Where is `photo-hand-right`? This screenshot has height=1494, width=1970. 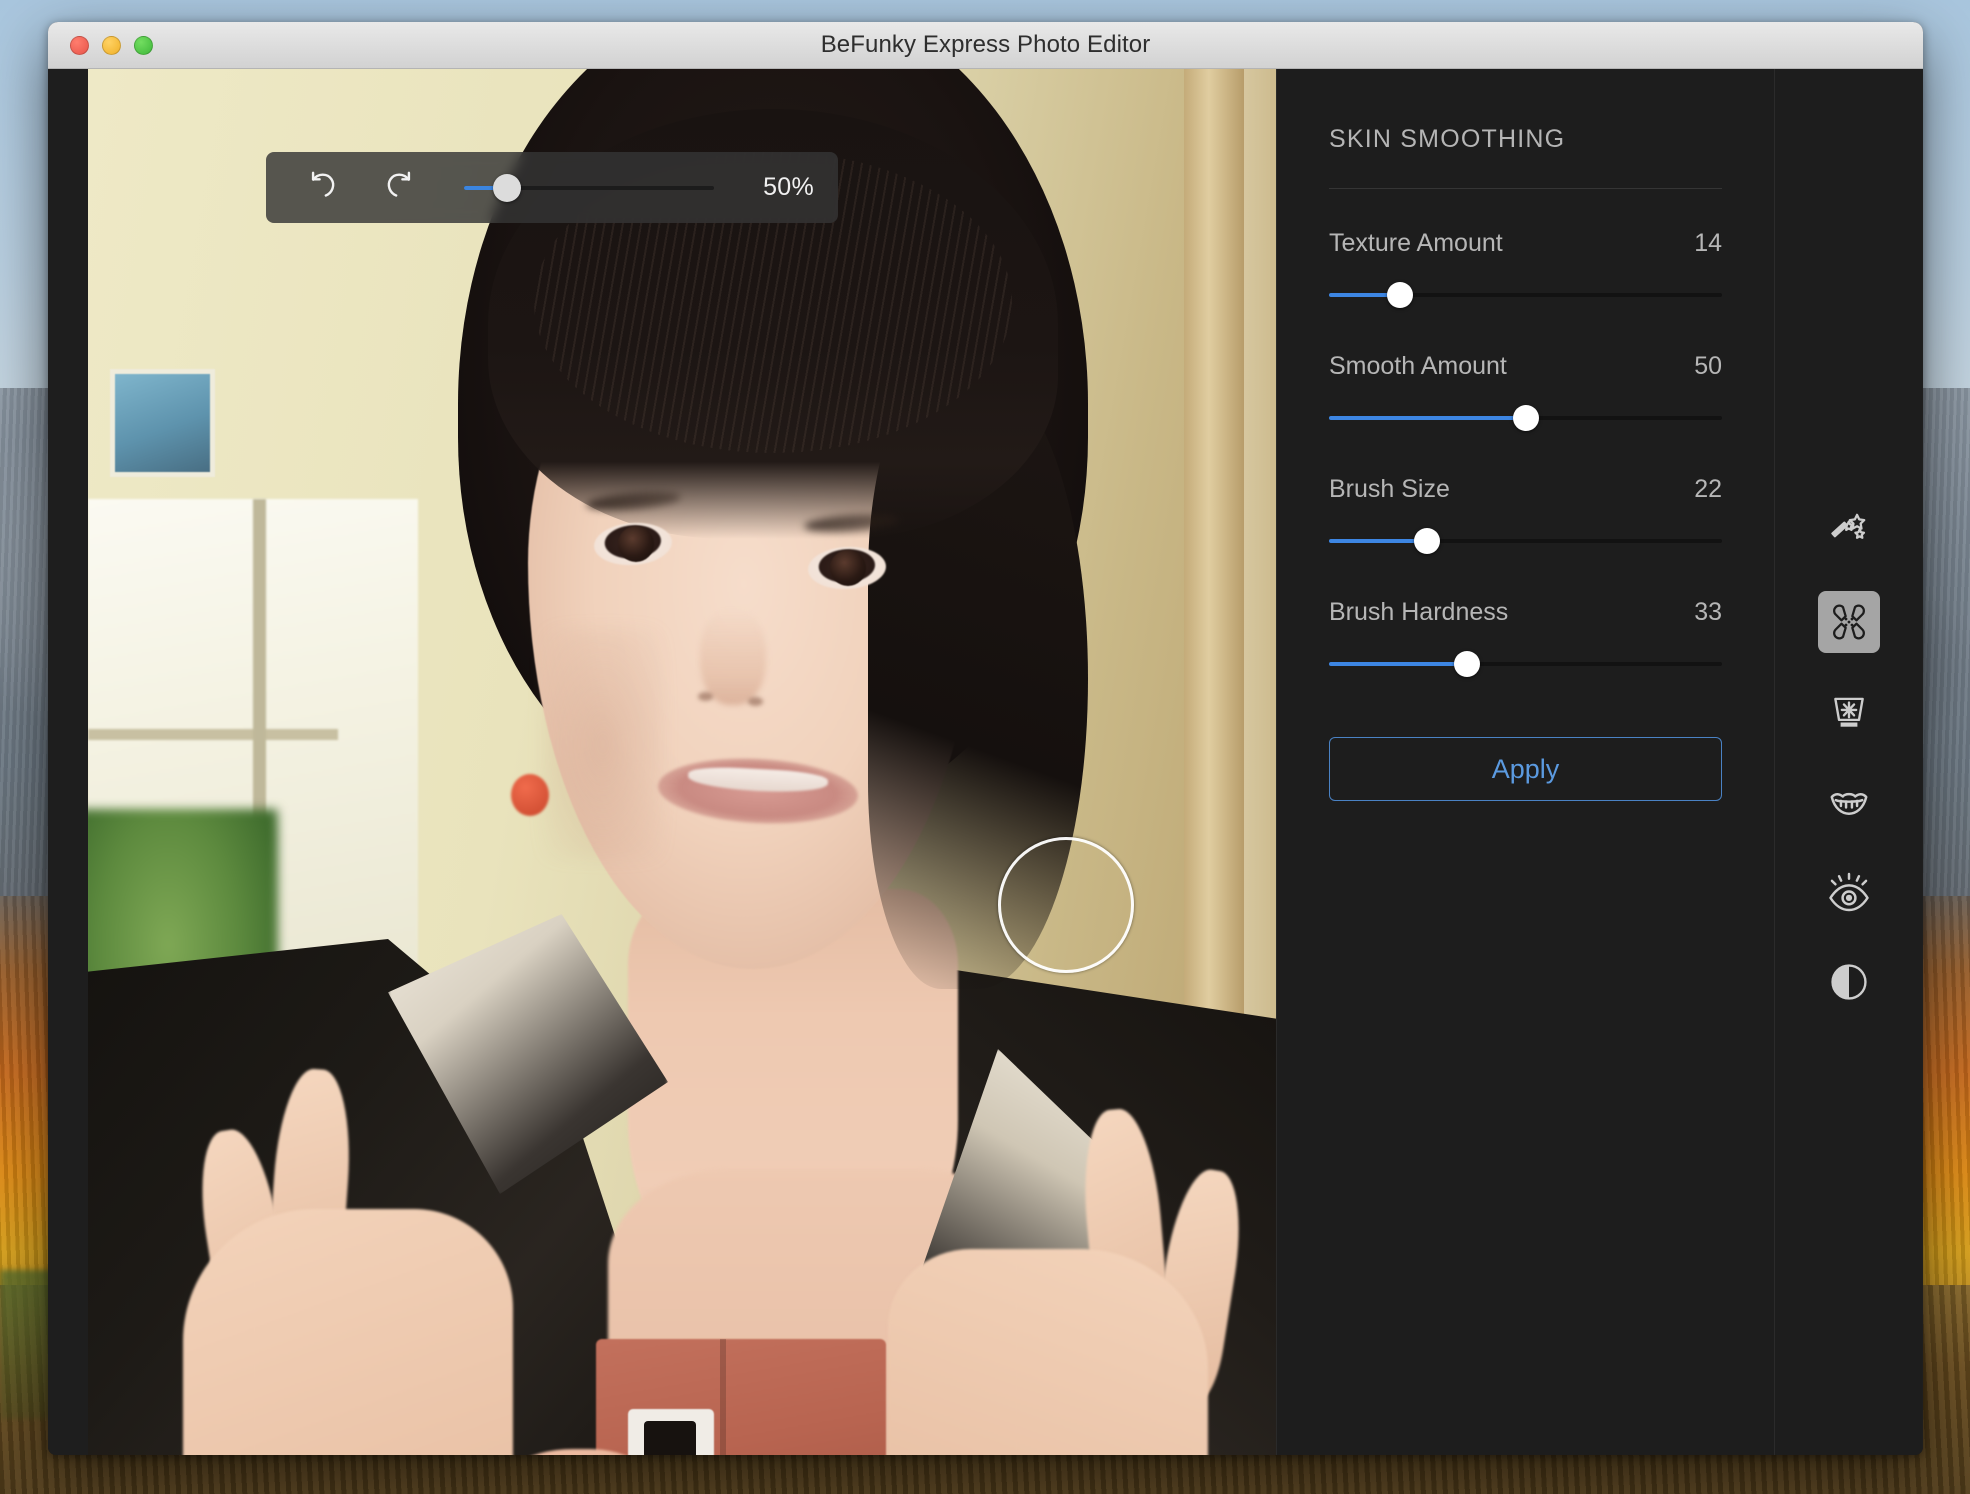 photo-hand-right is located at coordinates (1048, 1352).